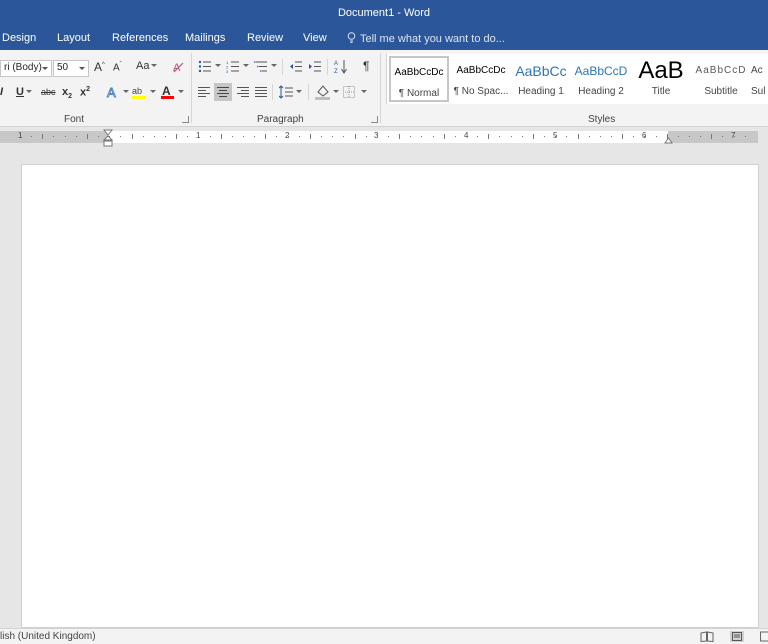  I want to click on multilevel-list-icon, so click(261, 66).